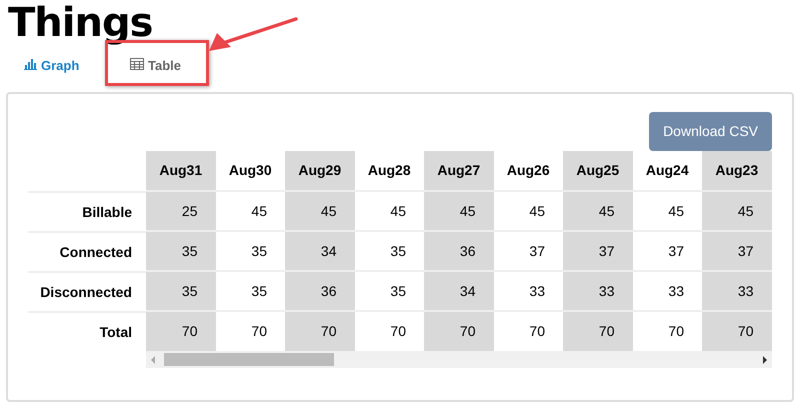  Describe the element at coordinates (389, 171) in the screenshot. I see `column-header: Aug28` at that location.